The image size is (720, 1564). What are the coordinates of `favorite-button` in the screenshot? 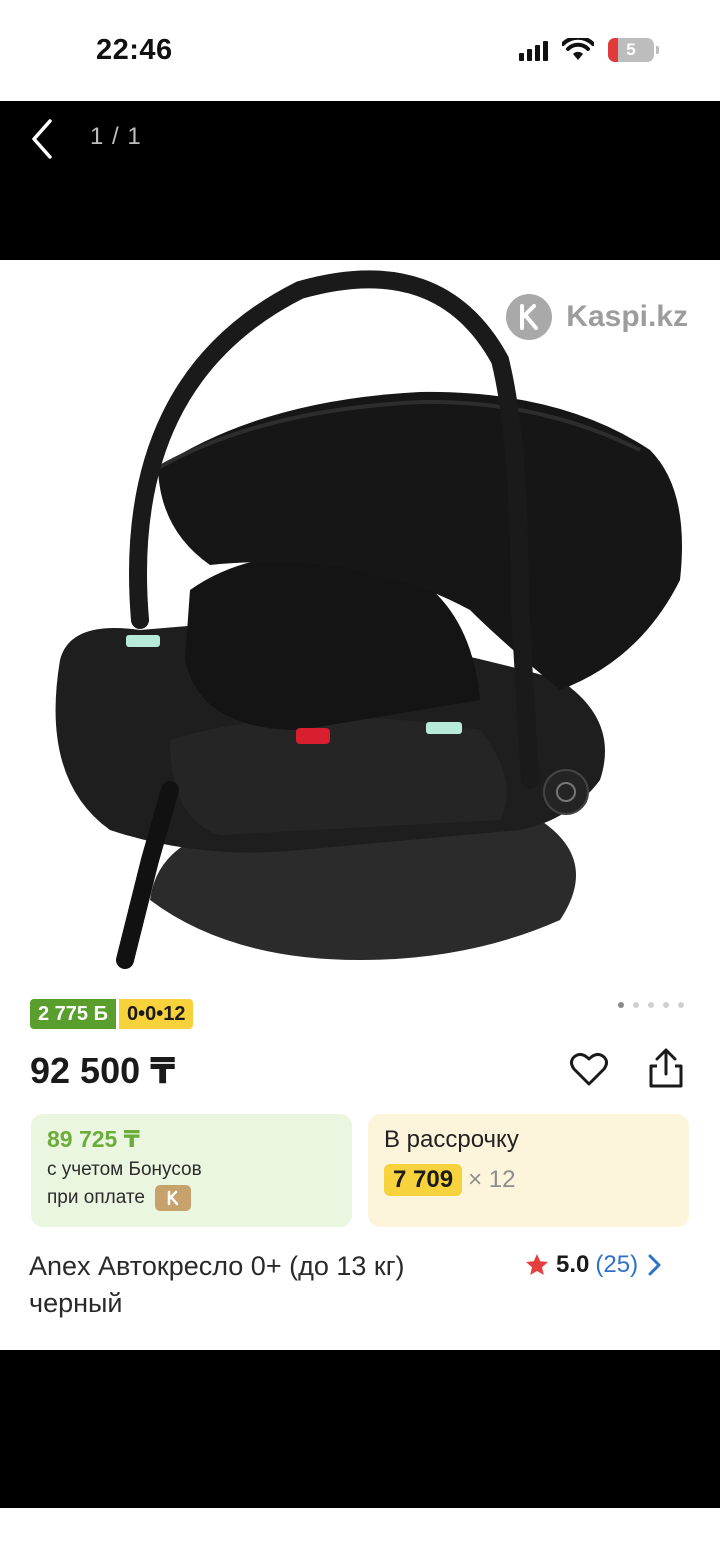 It's located at (589, 1069).